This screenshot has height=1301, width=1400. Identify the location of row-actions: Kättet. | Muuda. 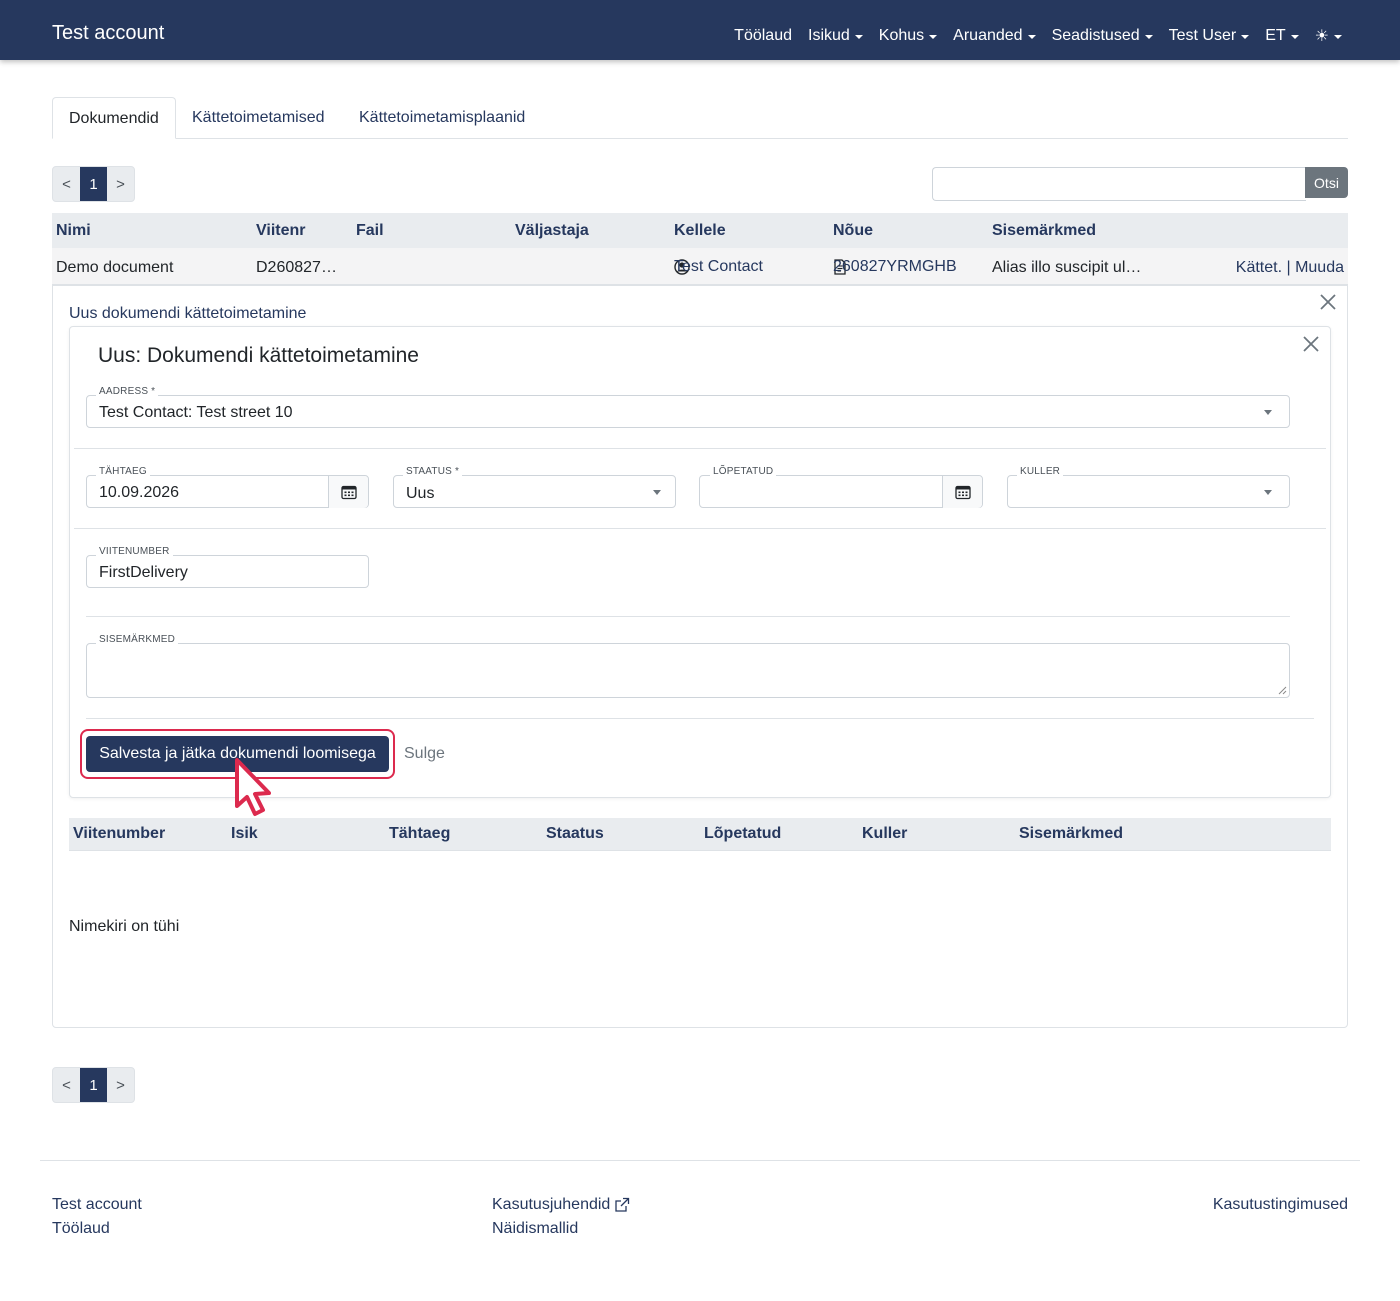
(1290, 268).